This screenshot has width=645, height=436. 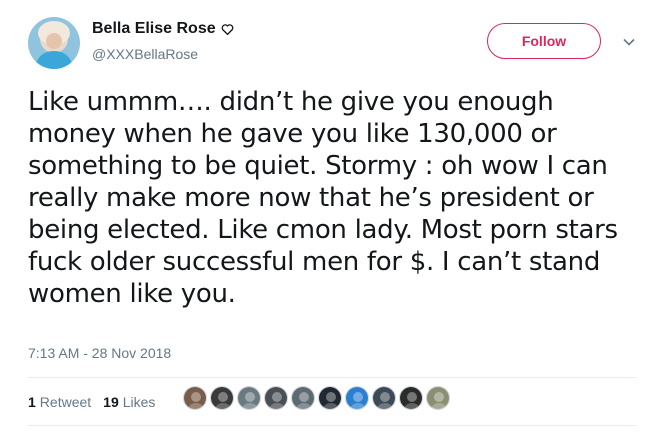 I want to click on display-name: Bella Elise Rose, so click(x=154, y=29).